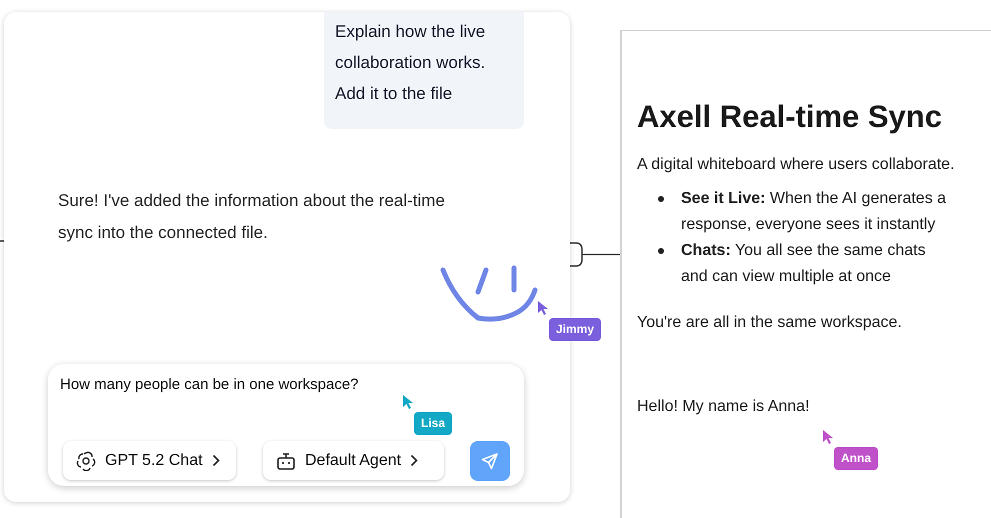  What do you see at coordinates (424, 70) in the screenshot?
I see `user-message: Explain how the live collaboration works. Add it to the file` at bounding box center [424, 70].